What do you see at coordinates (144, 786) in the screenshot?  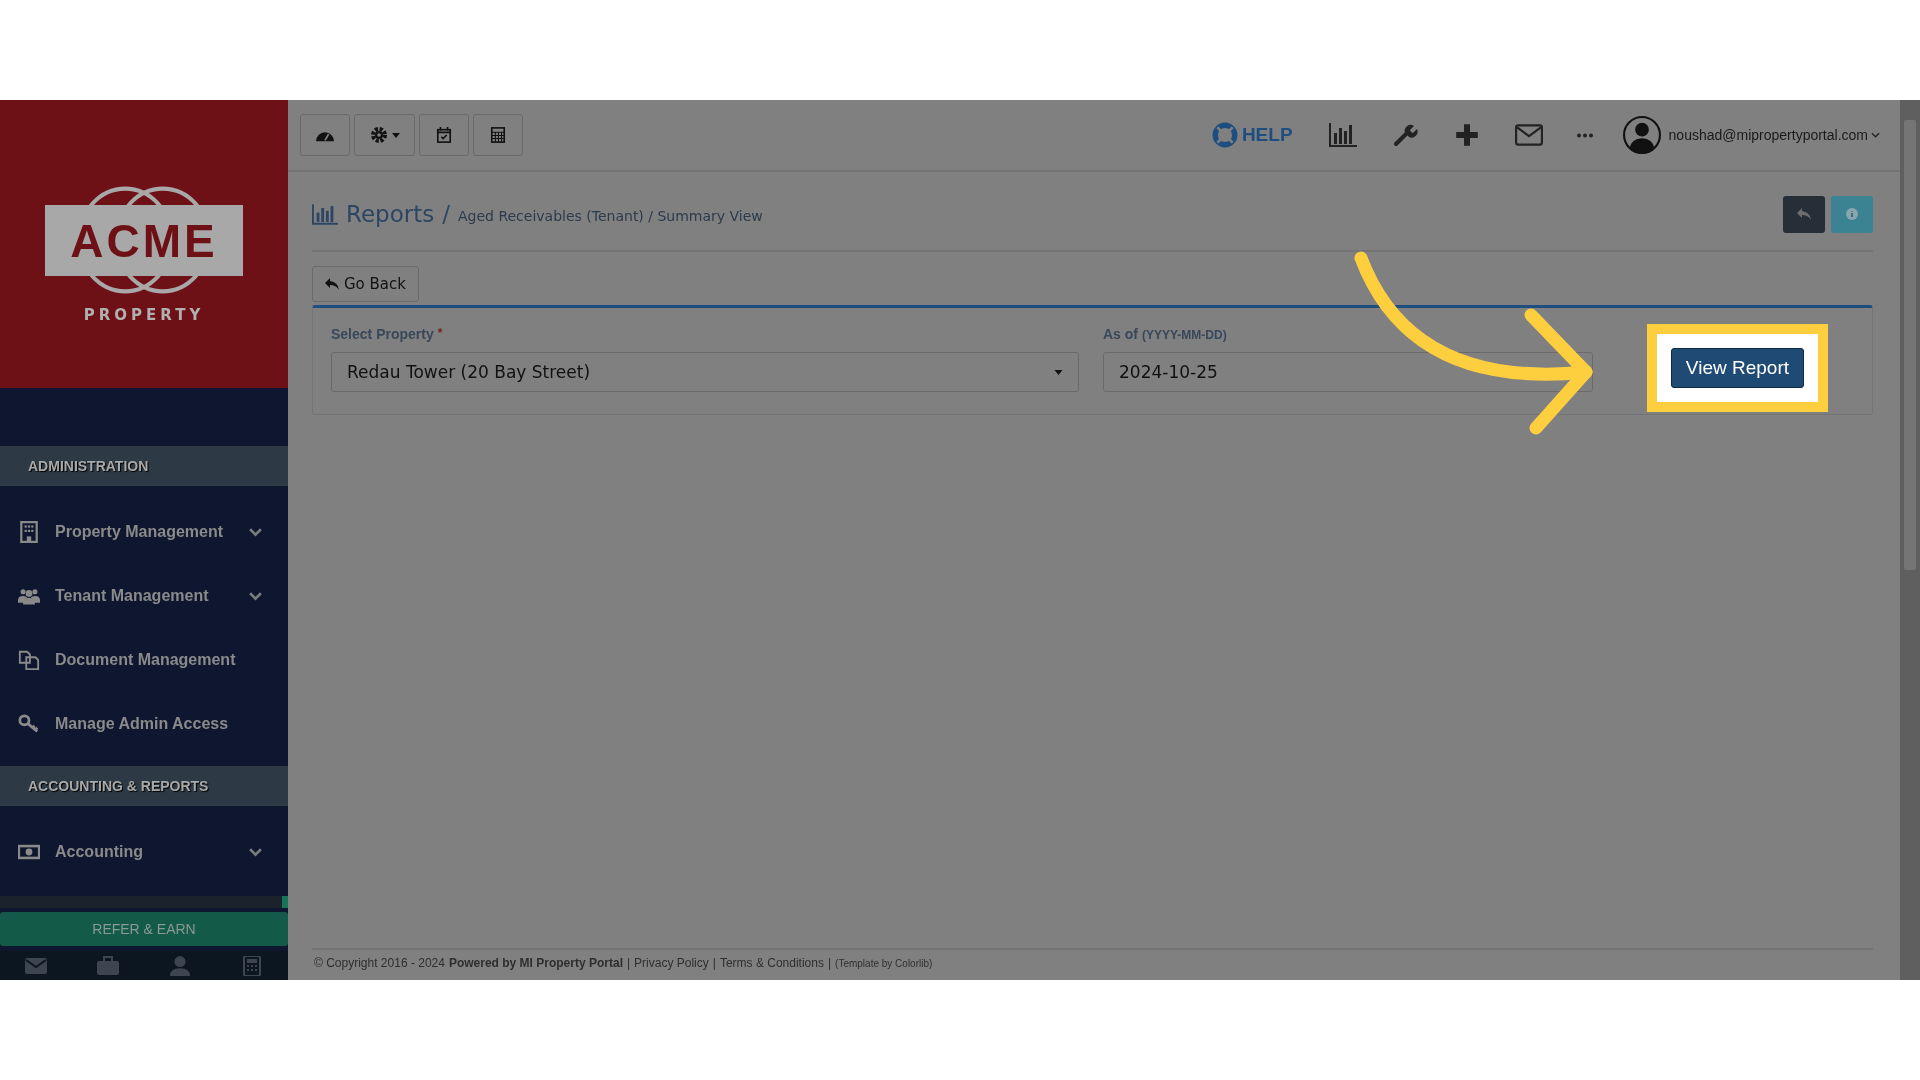 I see `section-header: ACCOUNTING & REPORTS` at bounding box center [144, 786].